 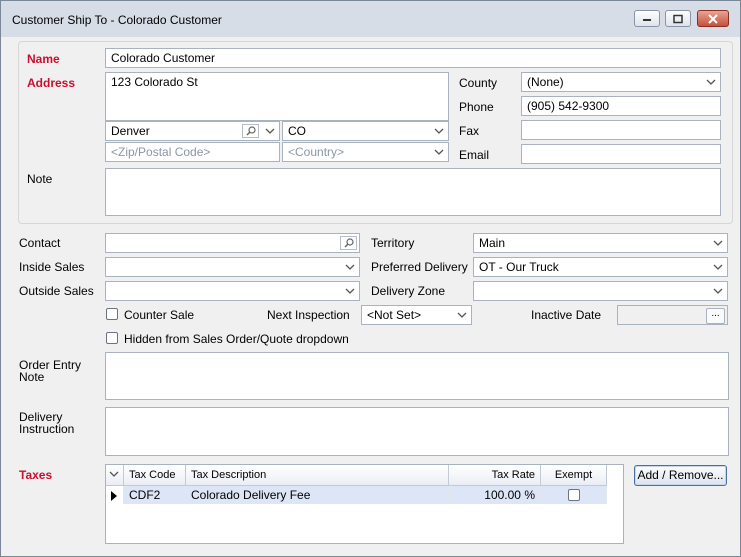 I want to click on preferred-delivery-select: OT - Our Truck, so click(x=600, y=267).